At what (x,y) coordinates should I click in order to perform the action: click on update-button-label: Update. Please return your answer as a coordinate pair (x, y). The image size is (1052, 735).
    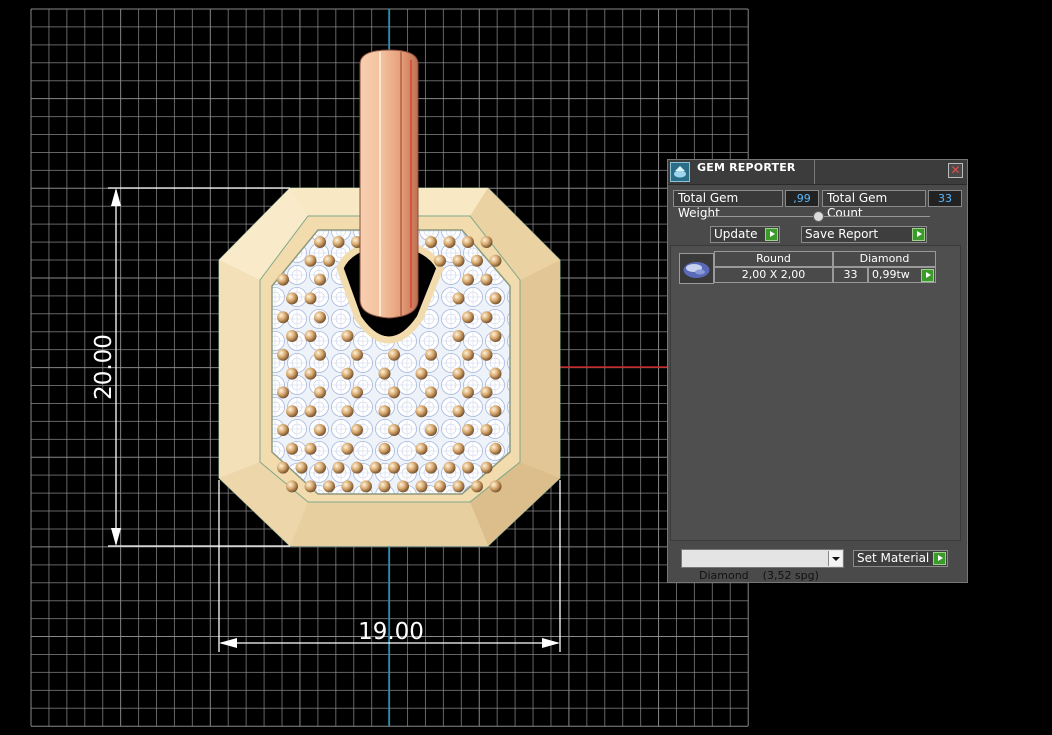
    Looking at the image, I should click on (736, 234).